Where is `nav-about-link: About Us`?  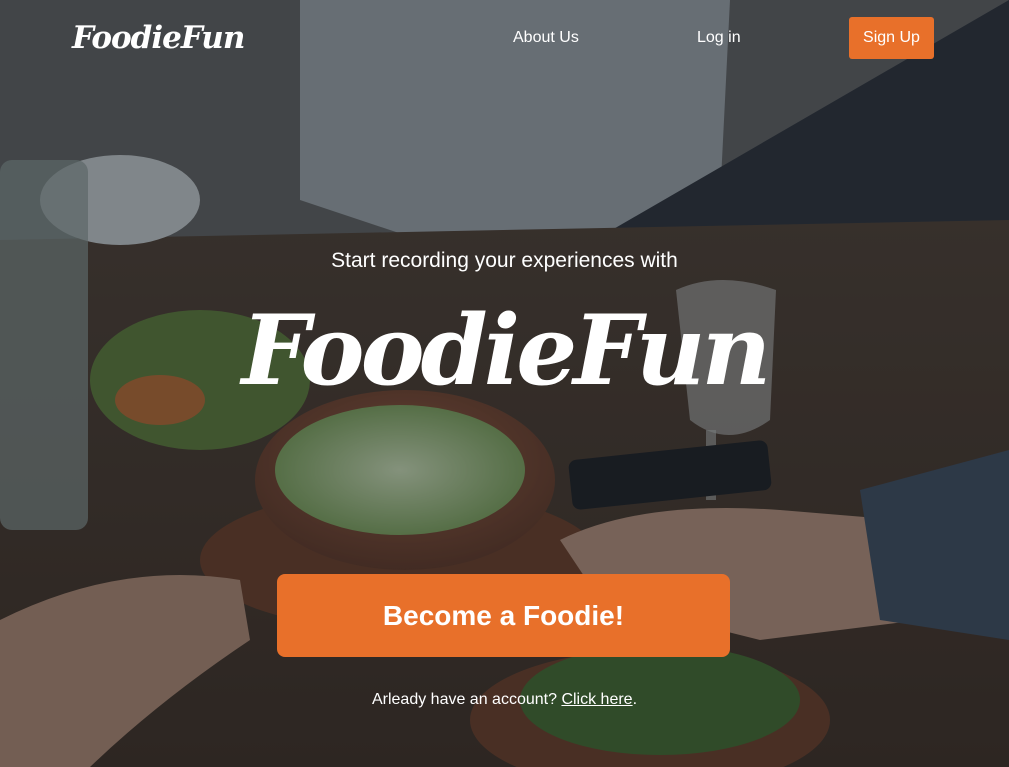
nav-about-link: About Us is located at coordinates (546, 38).